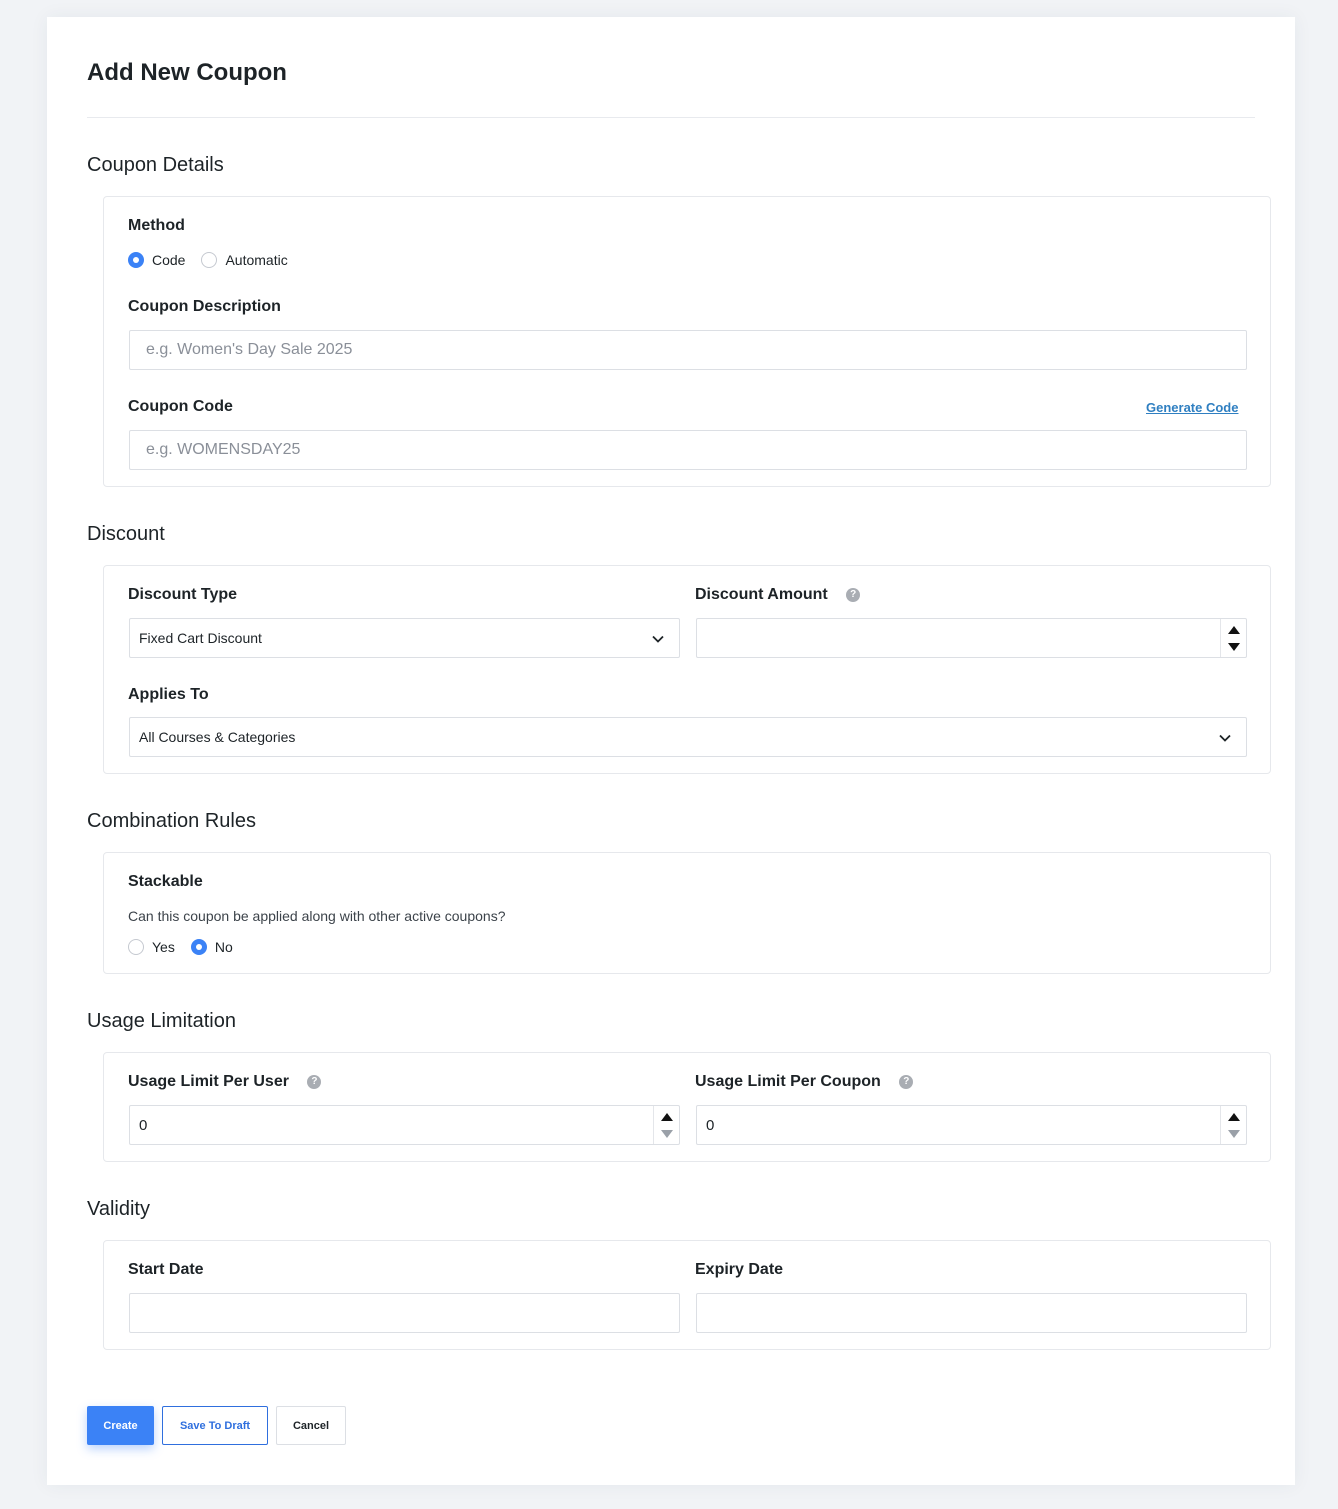 The height and width of the screenshot is (1509, 1338). Describe the element at coordinates (183, 594) in the screenshot. I see `discount-type-label: Discount Type` at that location.